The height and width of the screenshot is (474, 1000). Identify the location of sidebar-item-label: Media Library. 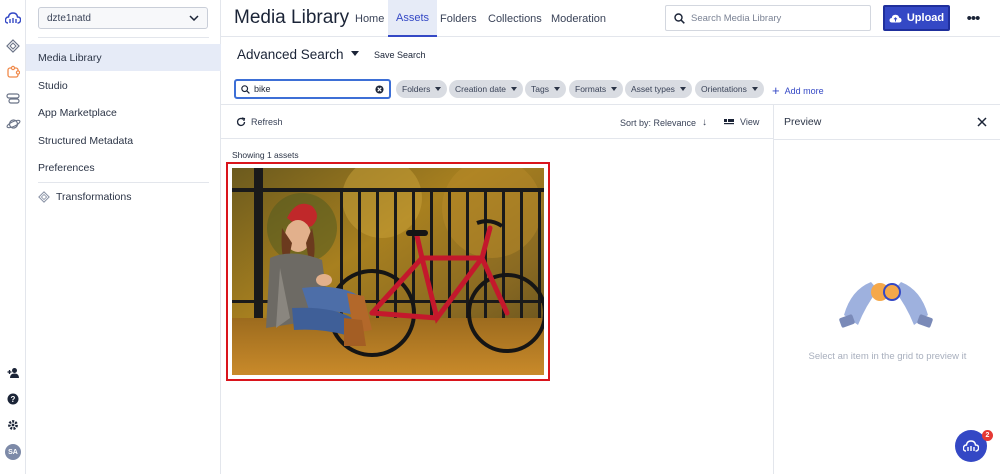
(70, 57).